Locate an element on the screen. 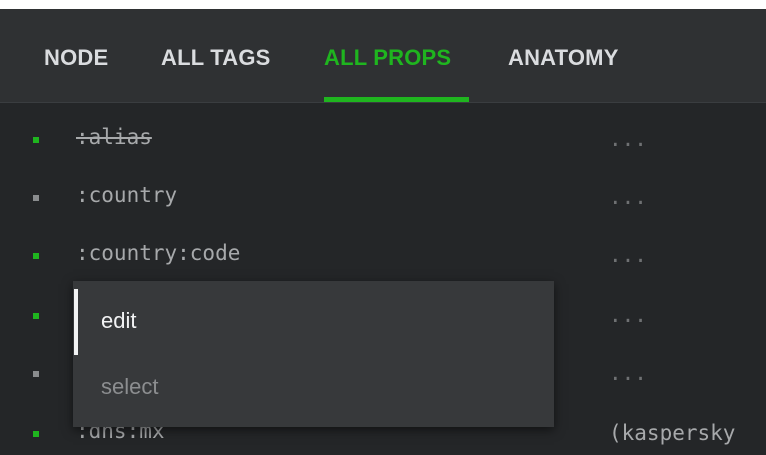 The height and width of the screenshot is (455, 766). prop-name: :country:code is located at coordinates (158, 253).